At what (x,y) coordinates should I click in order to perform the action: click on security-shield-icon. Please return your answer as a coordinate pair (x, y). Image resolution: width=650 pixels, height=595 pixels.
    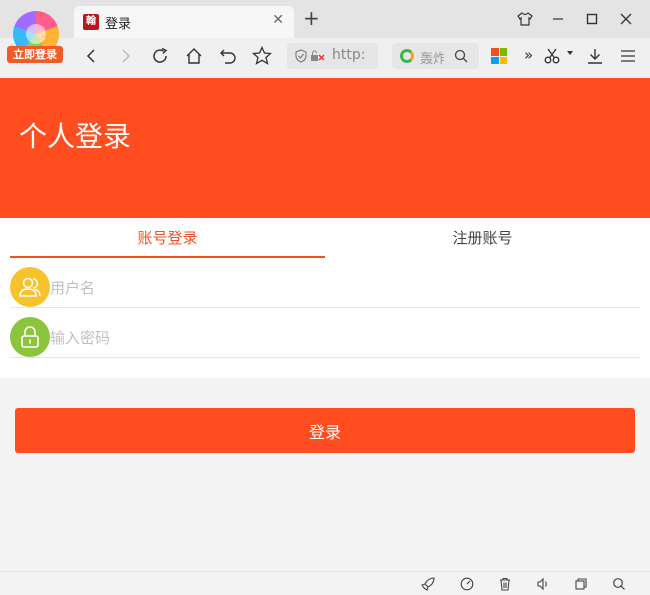
    Looking at the image, I should click on (310, 56).